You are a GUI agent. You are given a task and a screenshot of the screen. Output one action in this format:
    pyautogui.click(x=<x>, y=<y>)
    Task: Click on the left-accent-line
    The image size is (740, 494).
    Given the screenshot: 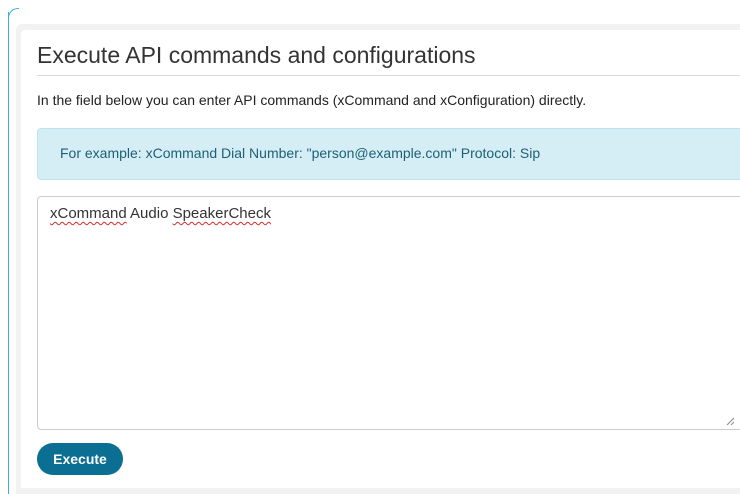 What is the action you would take?
    pyautogui.click(x=8, y=253)
    